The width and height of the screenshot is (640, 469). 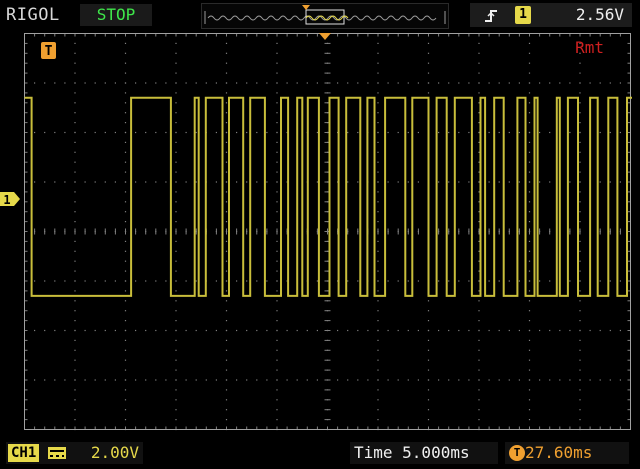 I want to click on ch1-volts-per-div: 2.00V, so click(x=114, y=452).